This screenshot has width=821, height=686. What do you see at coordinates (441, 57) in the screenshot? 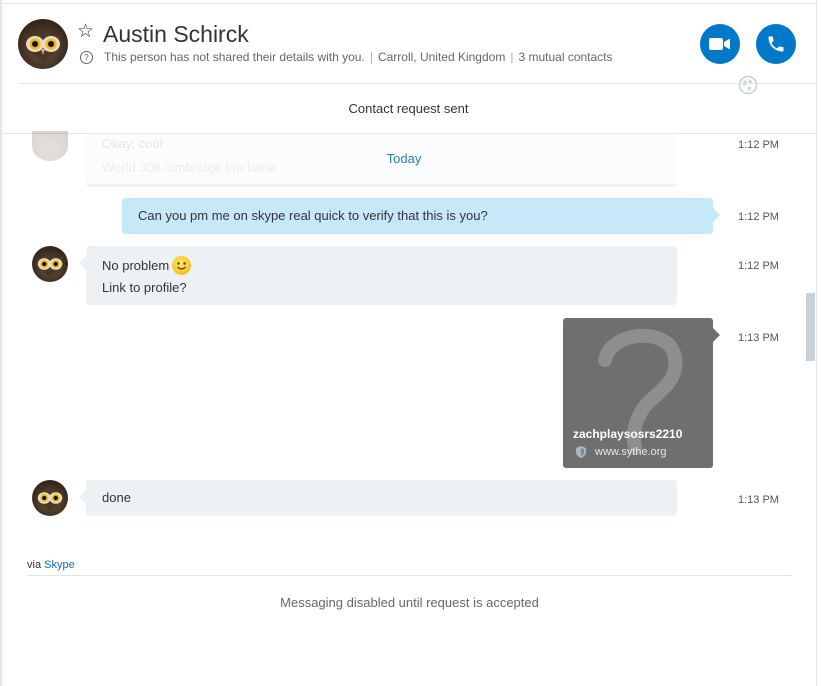
I see `contact-location: Carroll, United Kingdom` at bounding box center [441, 57].